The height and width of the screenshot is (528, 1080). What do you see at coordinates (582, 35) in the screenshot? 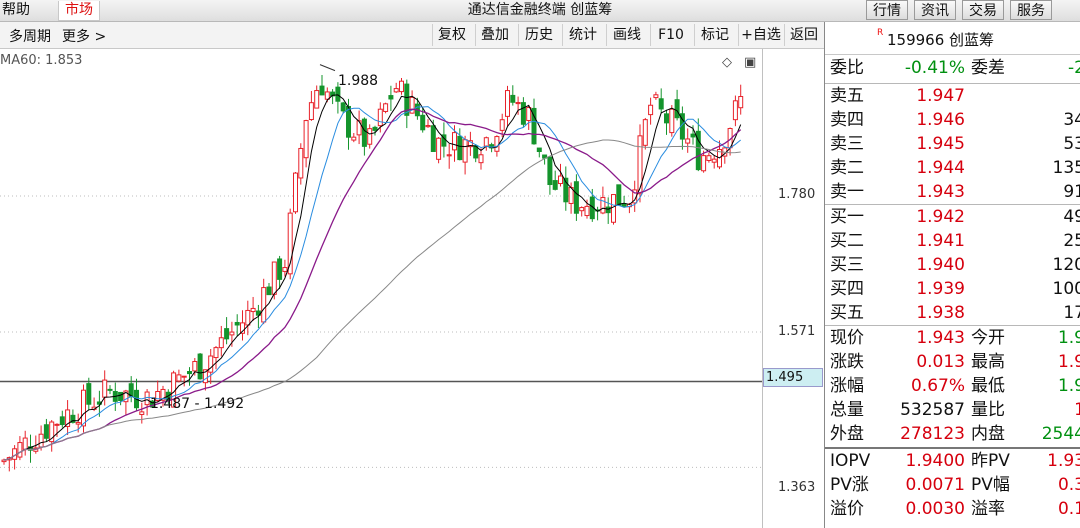
I see `stats-button: 统计` at bounding box center [582, 35].